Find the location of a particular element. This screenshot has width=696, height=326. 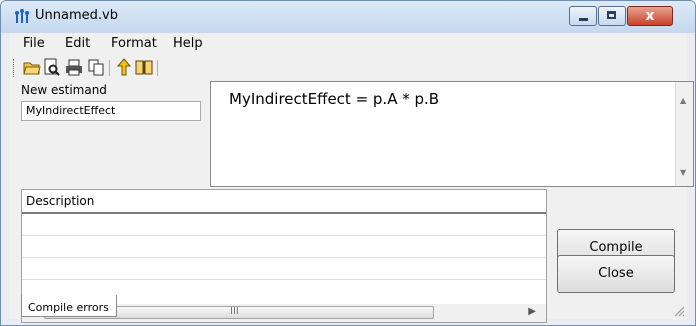

description-header-label: Description is located at coordinates (60, 201).